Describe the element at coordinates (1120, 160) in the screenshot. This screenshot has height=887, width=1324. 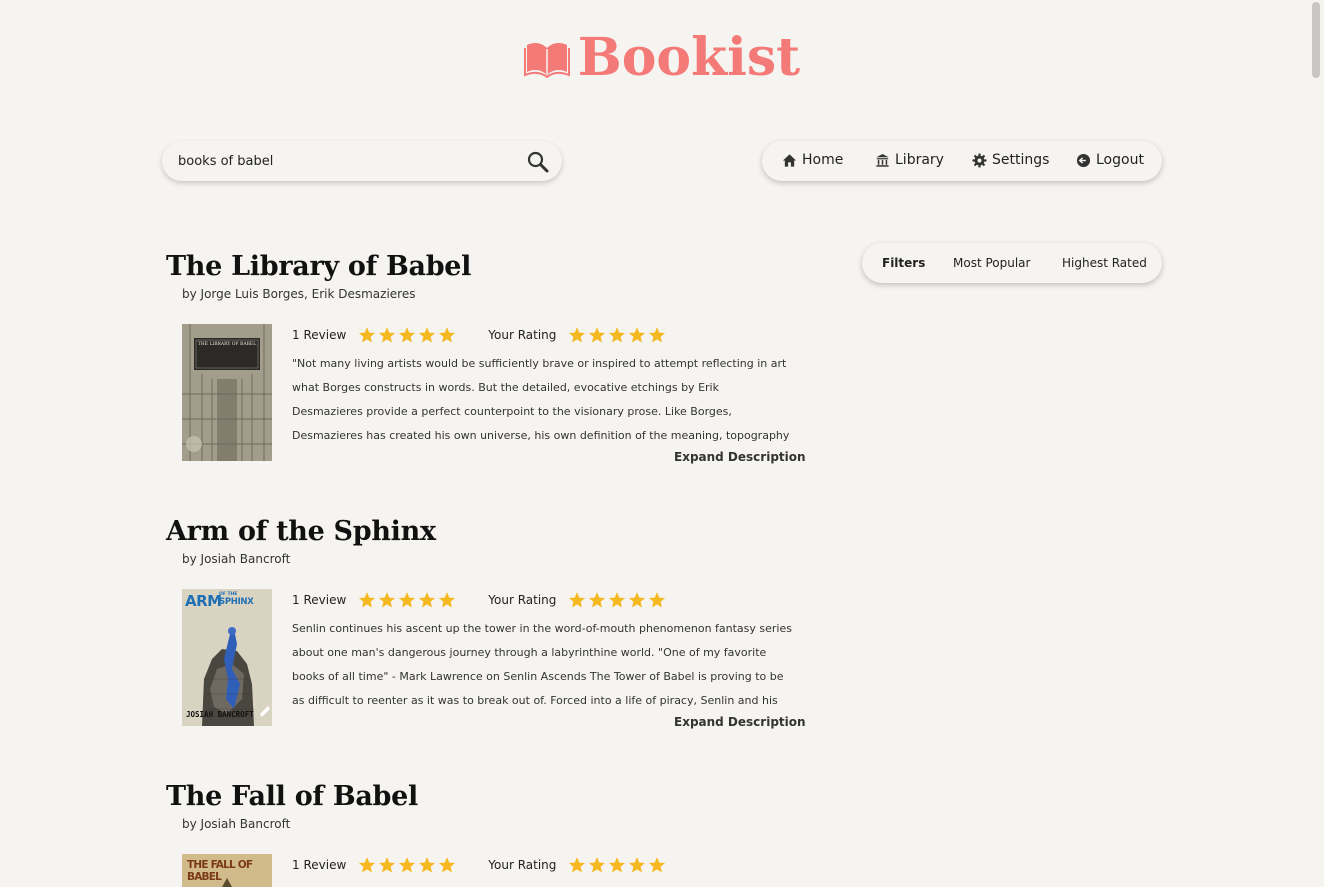
I see `nav-logout-label: Logout` at that location.